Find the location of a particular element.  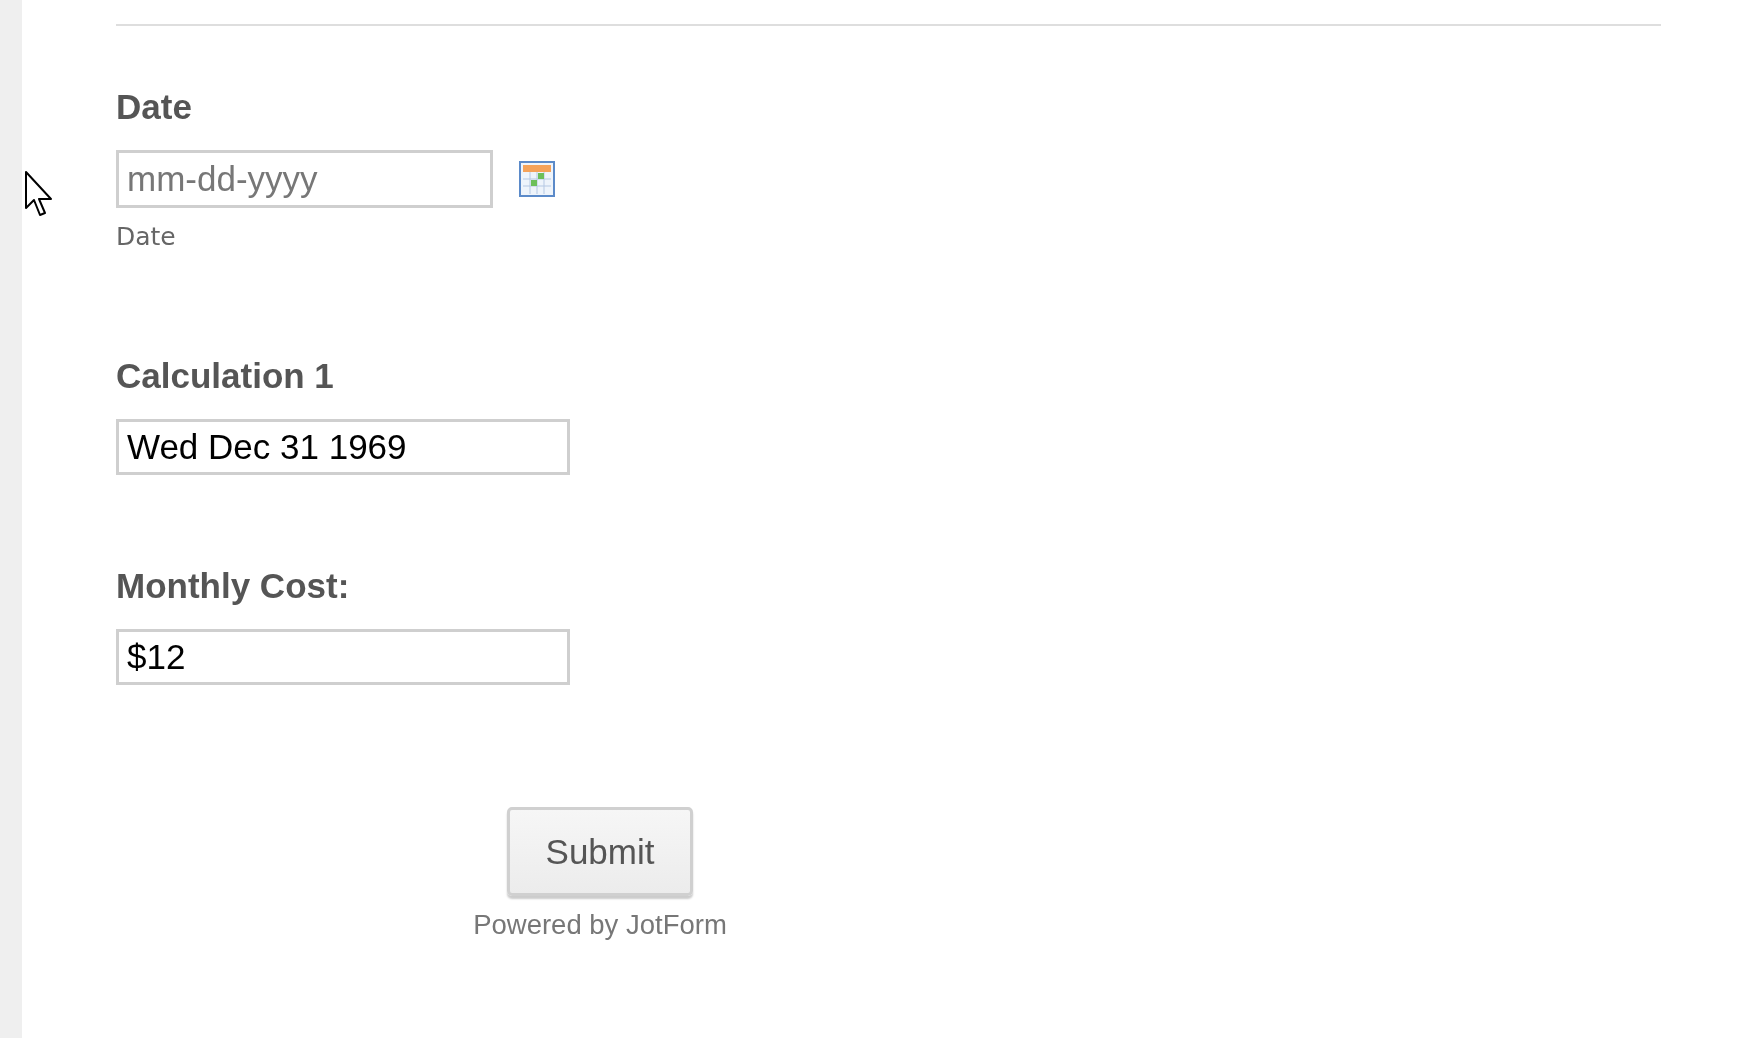

field-label: Monthly Cost: is located at coordinates (233, 586).